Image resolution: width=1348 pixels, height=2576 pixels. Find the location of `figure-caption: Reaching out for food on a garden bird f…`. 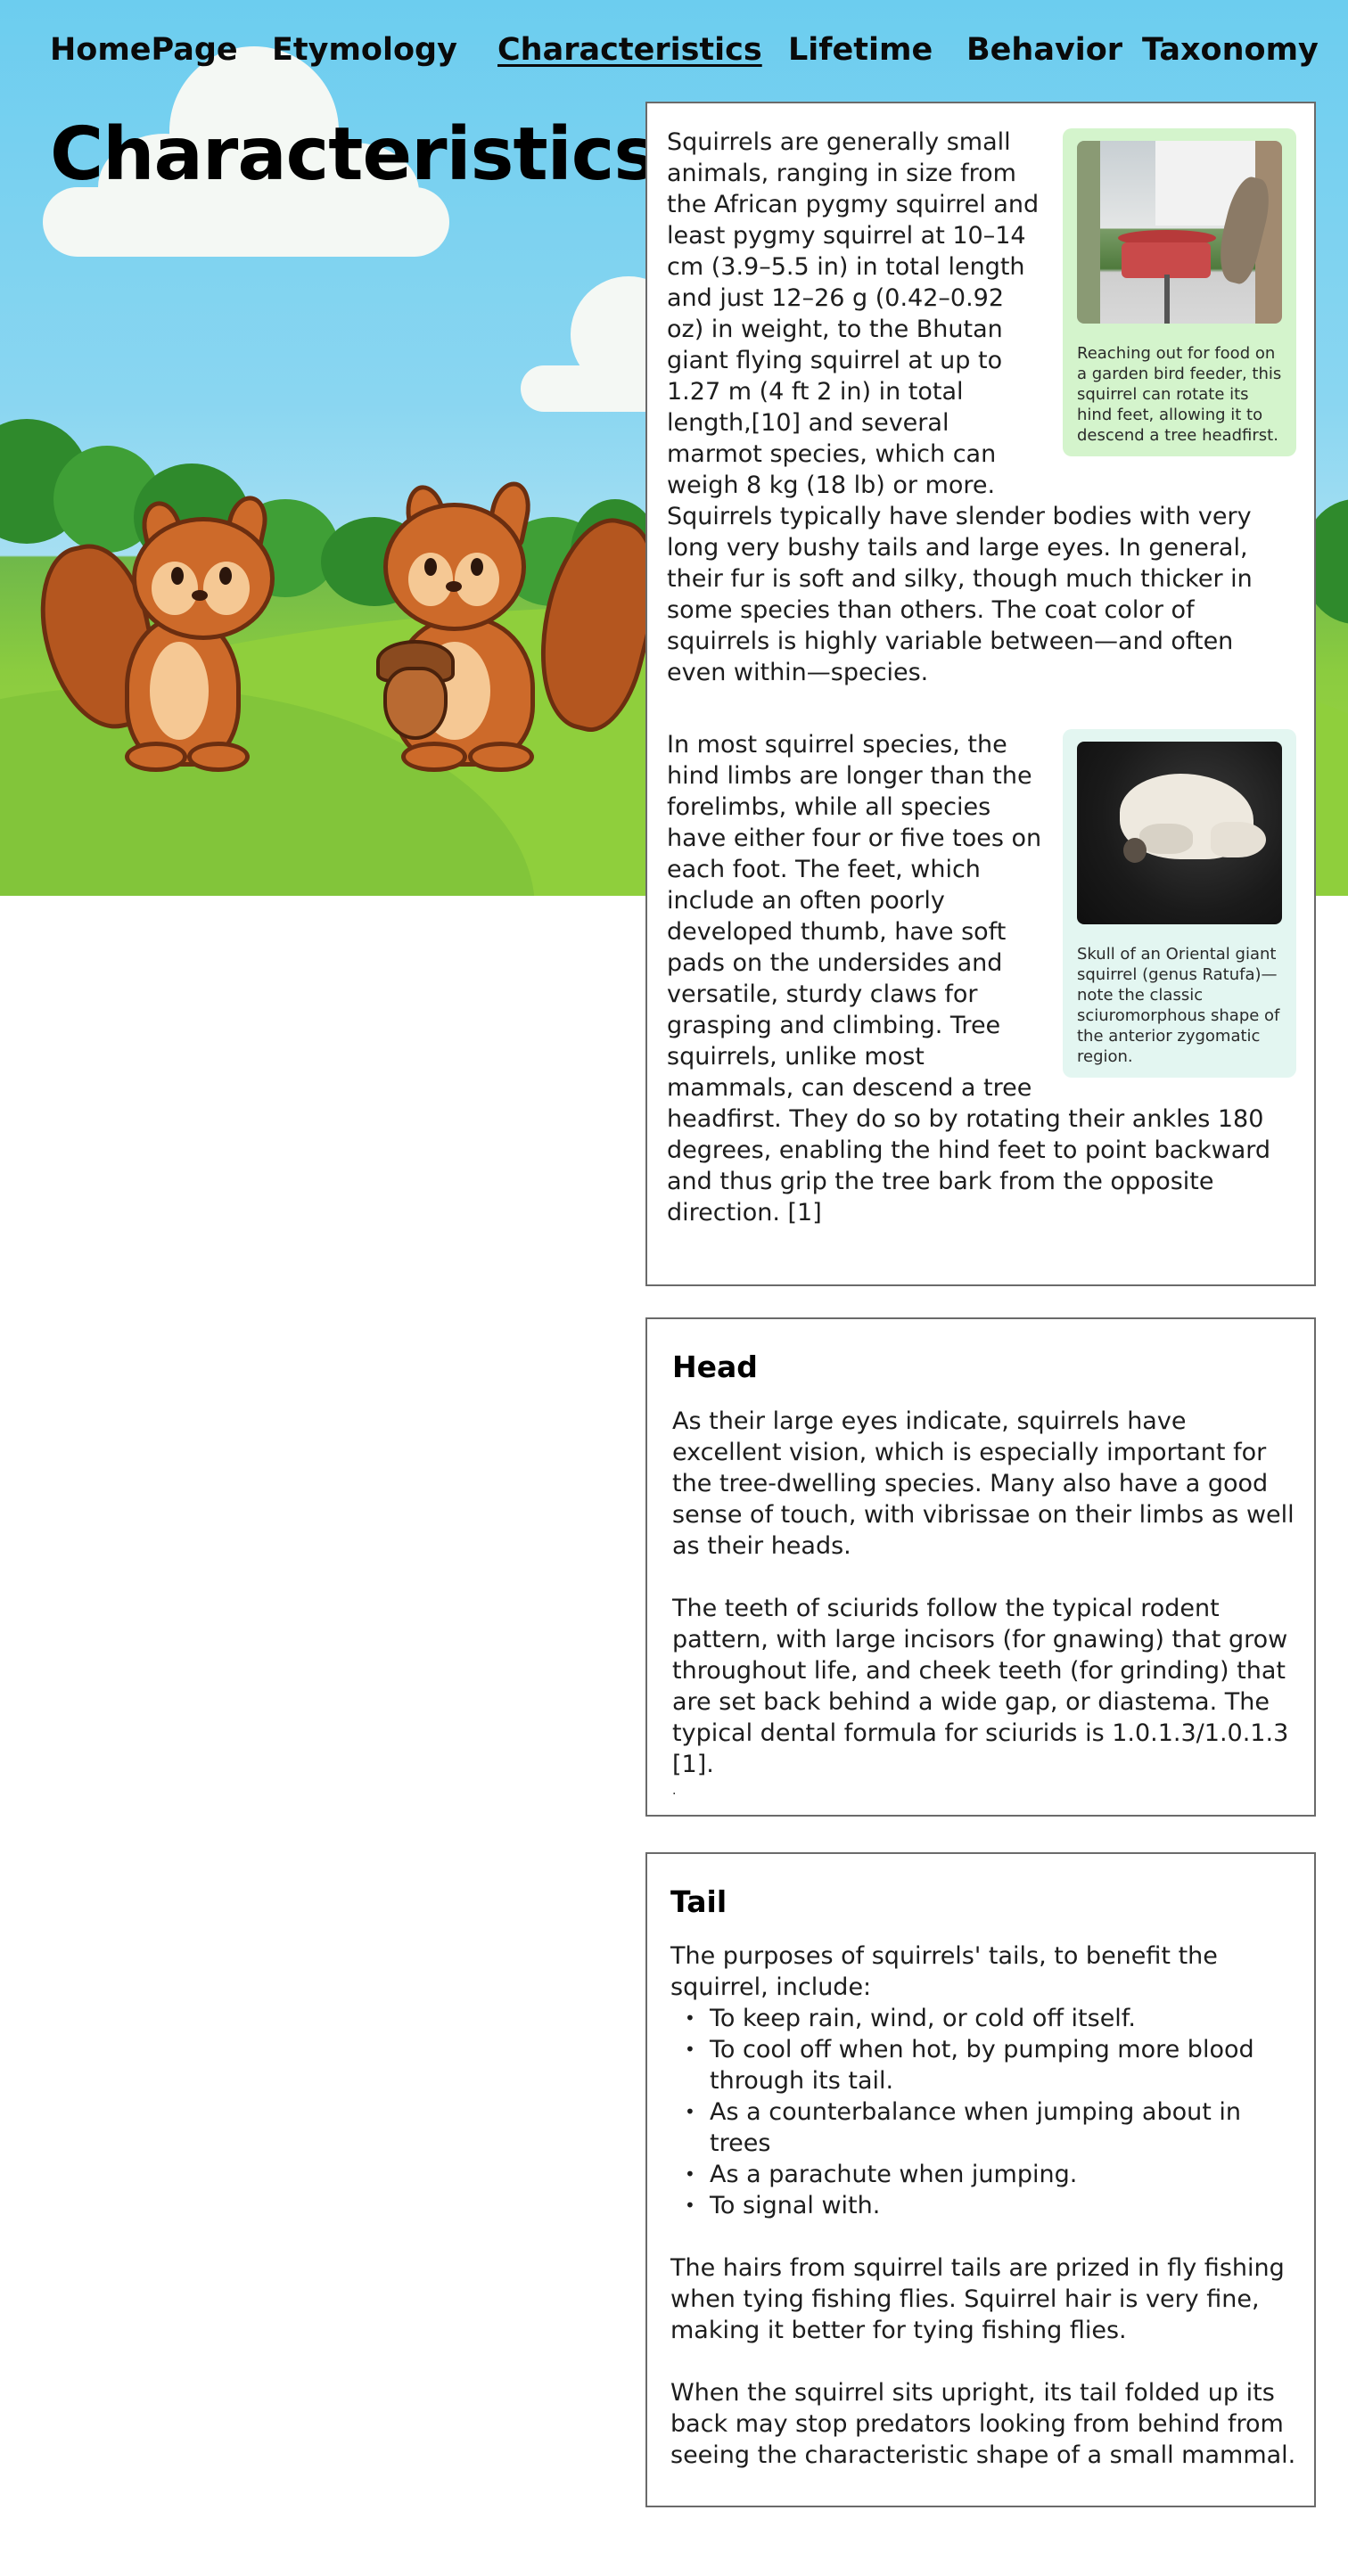

figure-caption: Reaching out for food on a garden bird f… is located at coordinates (1179, 394).